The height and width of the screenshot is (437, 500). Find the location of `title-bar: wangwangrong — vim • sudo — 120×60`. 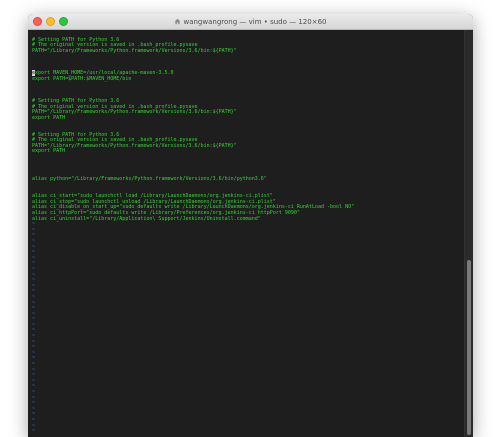

title-bar: wangwangrong — vim • sudo — 120×60 is located at coordinates (250, 22).